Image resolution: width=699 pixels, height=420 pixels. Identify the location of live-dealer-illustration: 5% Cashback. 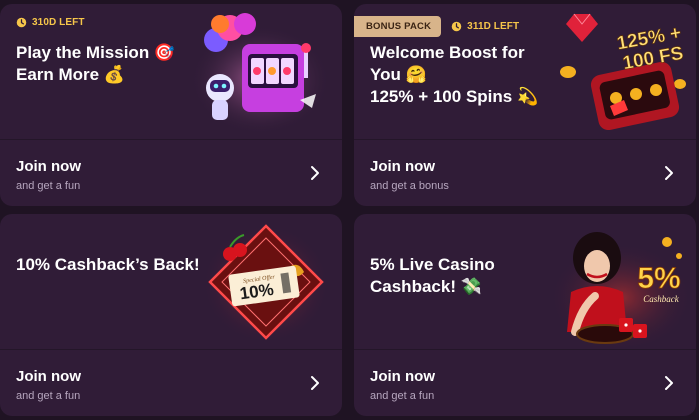
(621, 289).